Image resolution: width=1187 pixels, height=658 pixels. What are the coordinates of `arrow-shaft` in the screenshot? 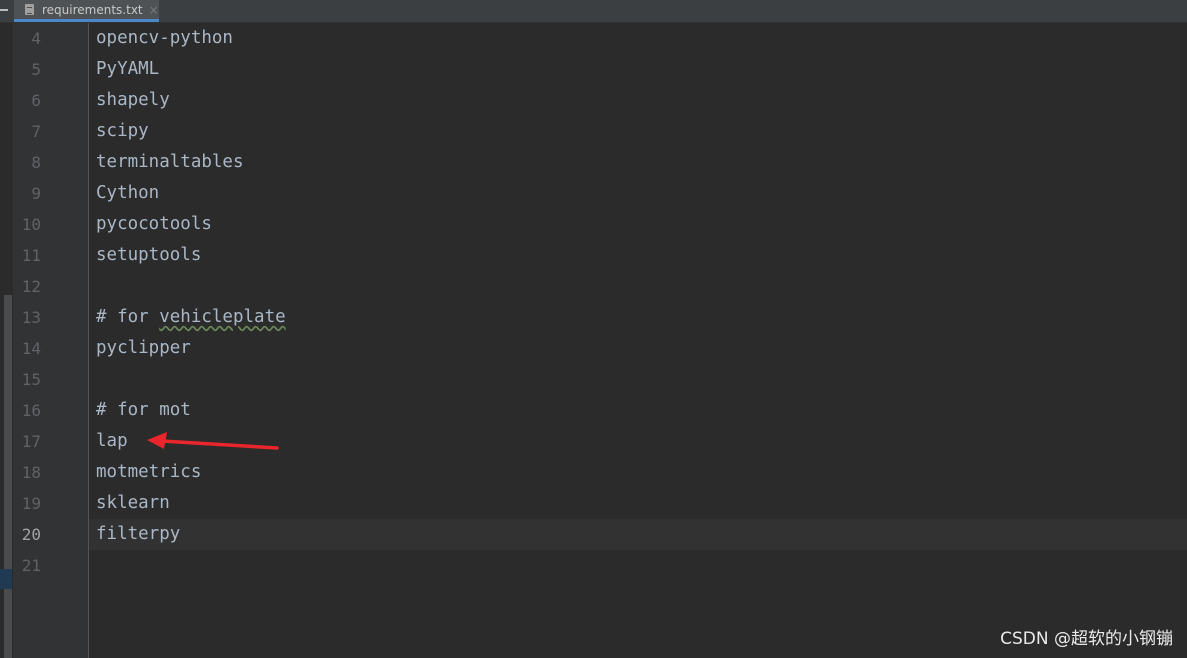 It's located at (219, 444).